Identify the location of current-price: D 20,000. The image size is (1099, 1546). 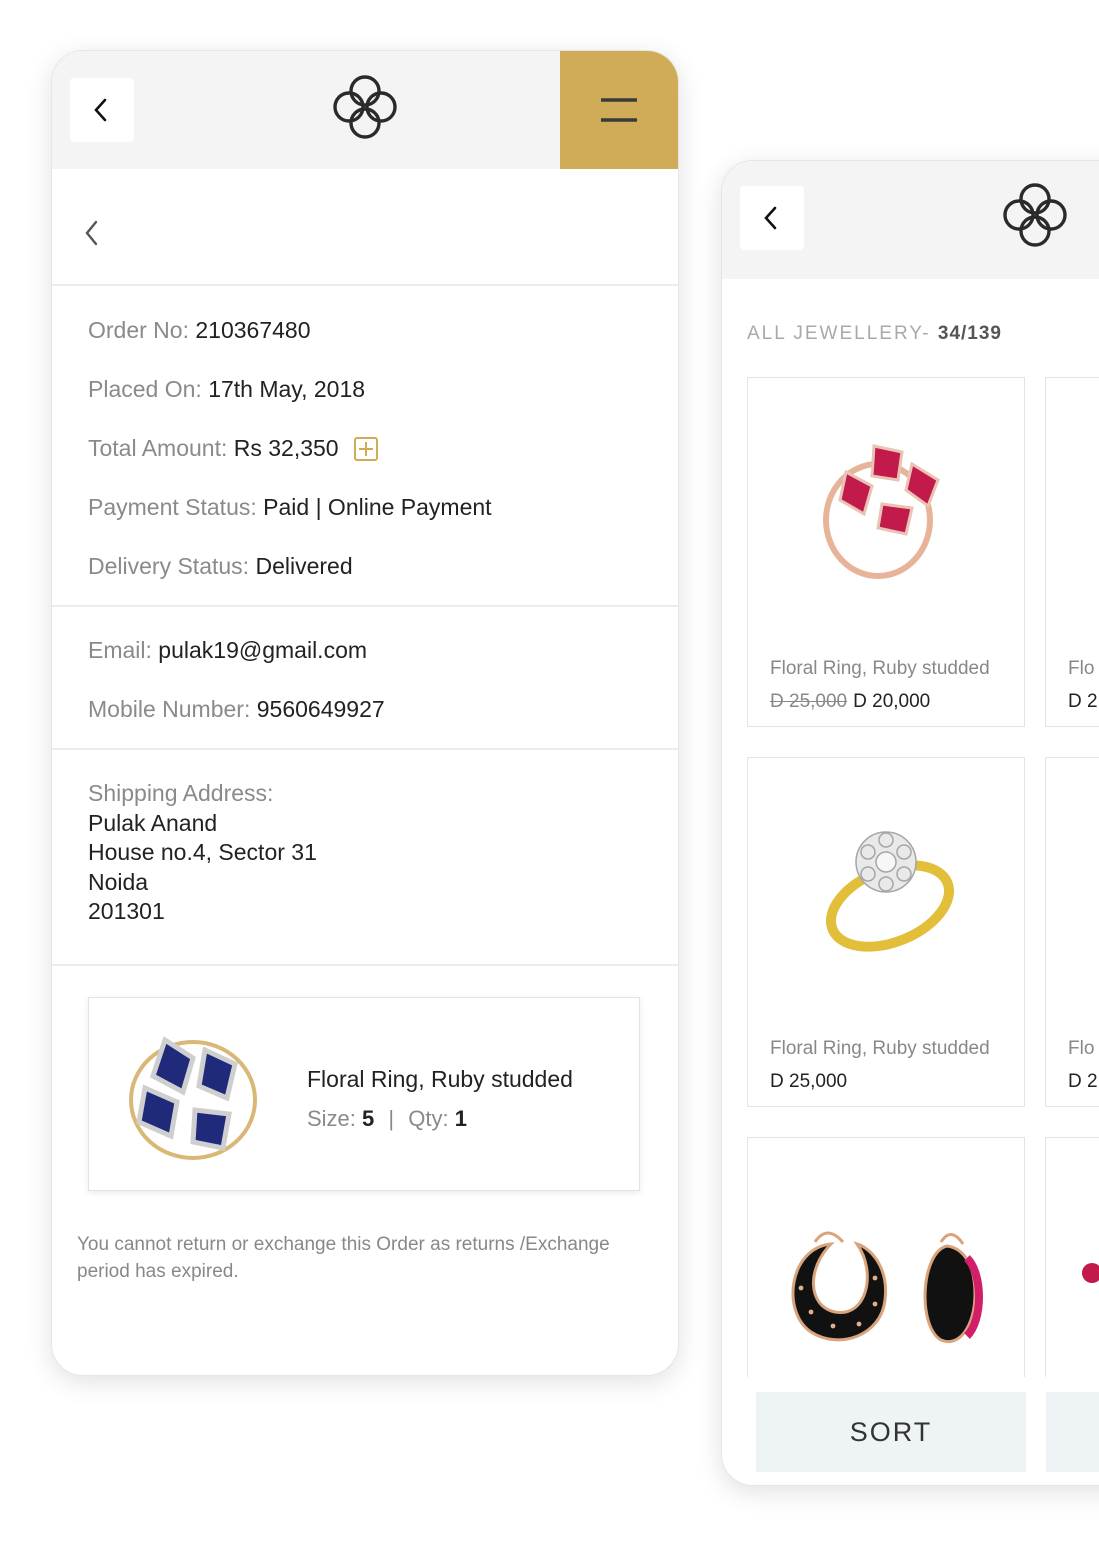
(892, 701).